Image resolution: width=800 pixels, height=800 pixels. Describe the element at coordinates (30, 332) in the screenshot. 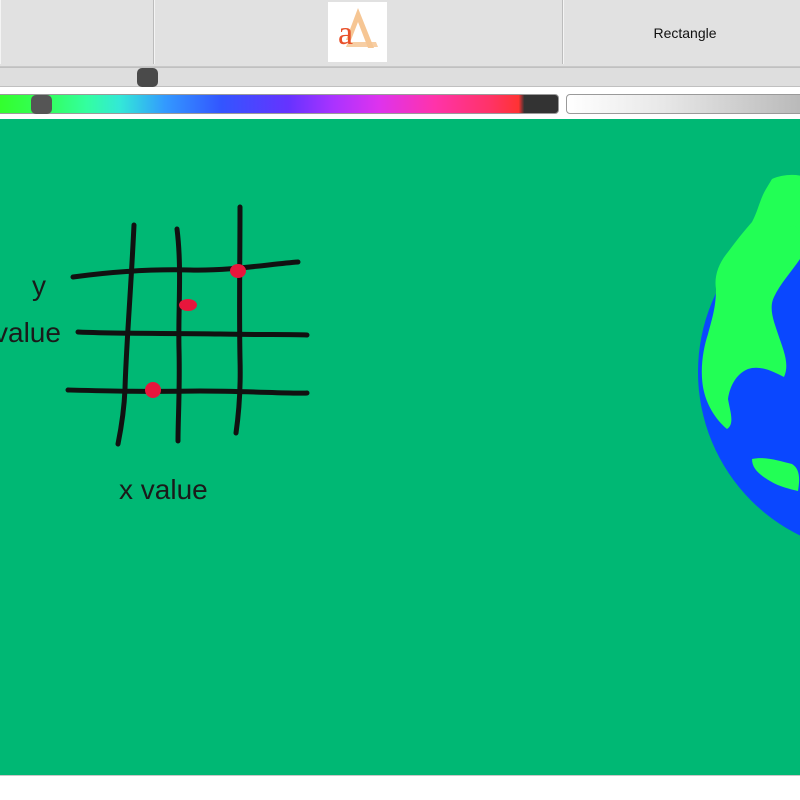

I see `sketch-label-y-value: value` at that location.